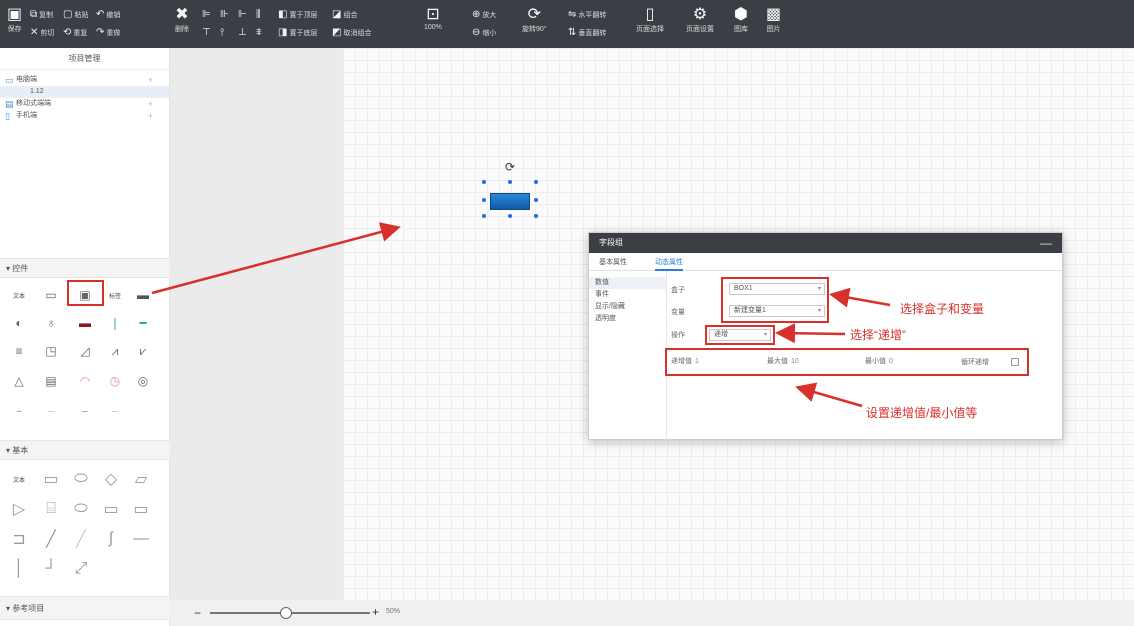 The image size is (1134, 626). What do you see at coordinates (51, 539) in the screenshot?
I see `shape-line-diag: ╱` at bounding box center [51, 539].